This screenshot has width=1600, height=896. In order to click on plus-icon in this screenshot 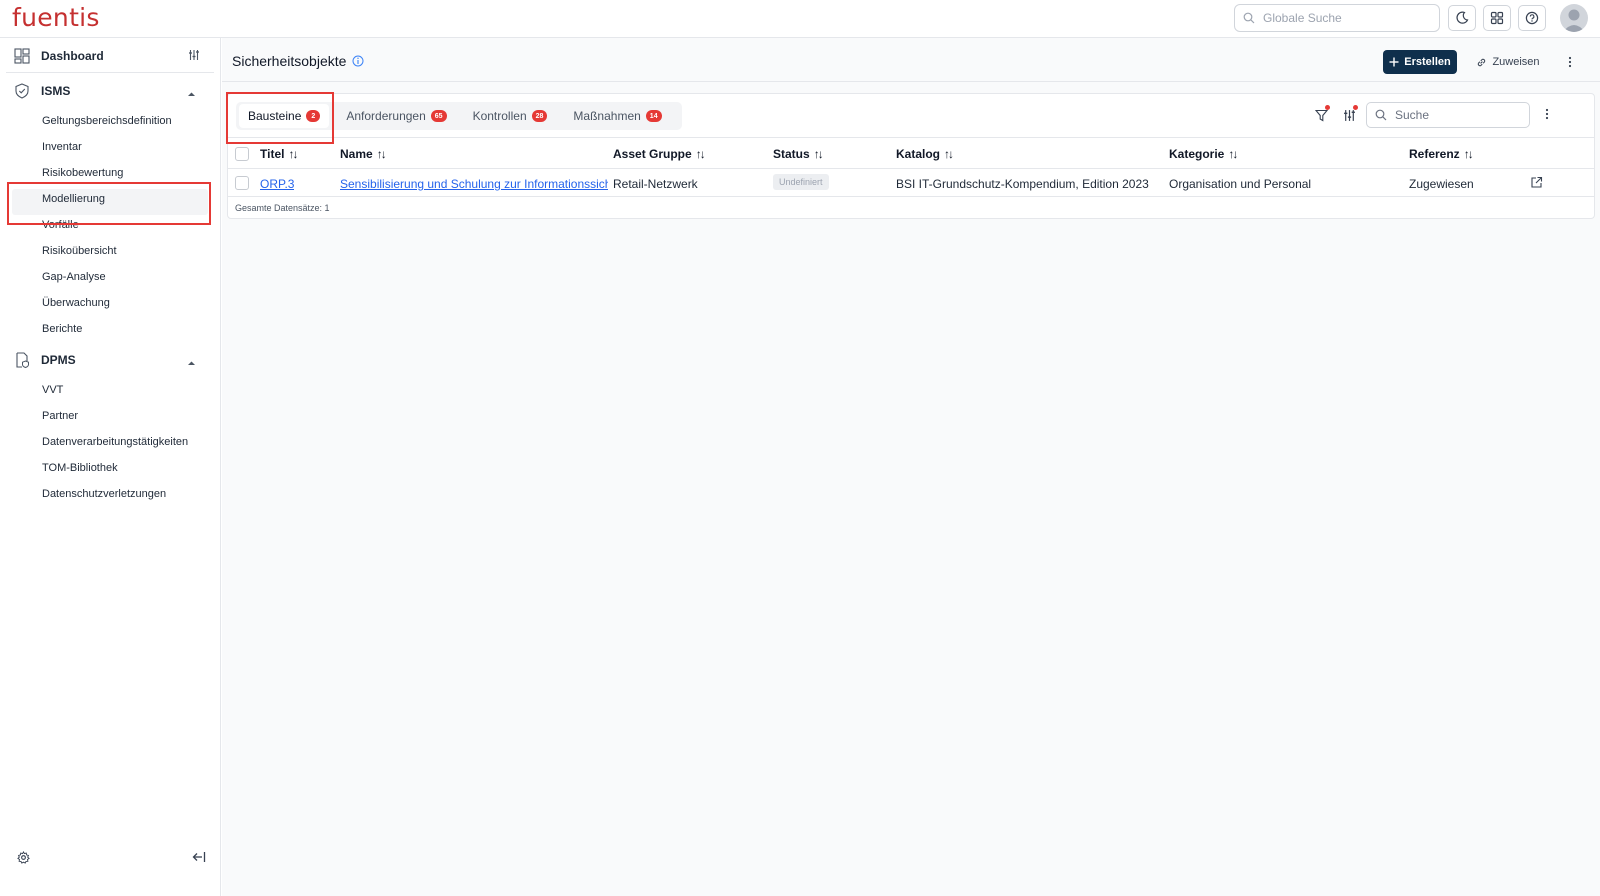, I will do `click(1394, 62)`.